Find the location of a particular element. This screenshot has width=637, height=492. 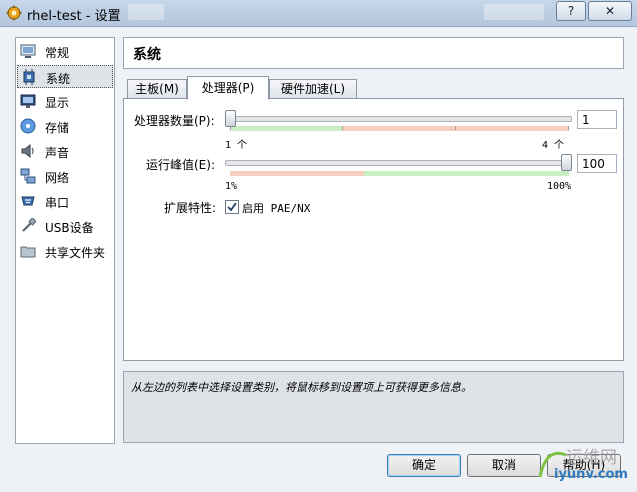

sidebar-item-system: 系统 is located at coordinates (65, 76).